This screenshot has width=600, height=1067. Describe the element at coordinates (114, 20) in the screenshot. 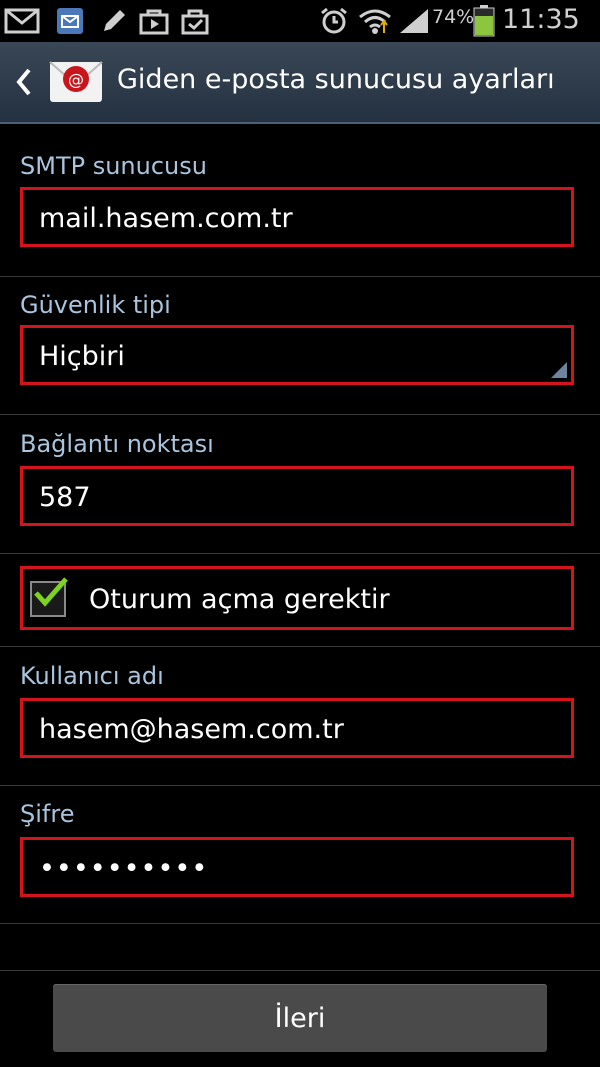

I see `pencil-icon` at that location.